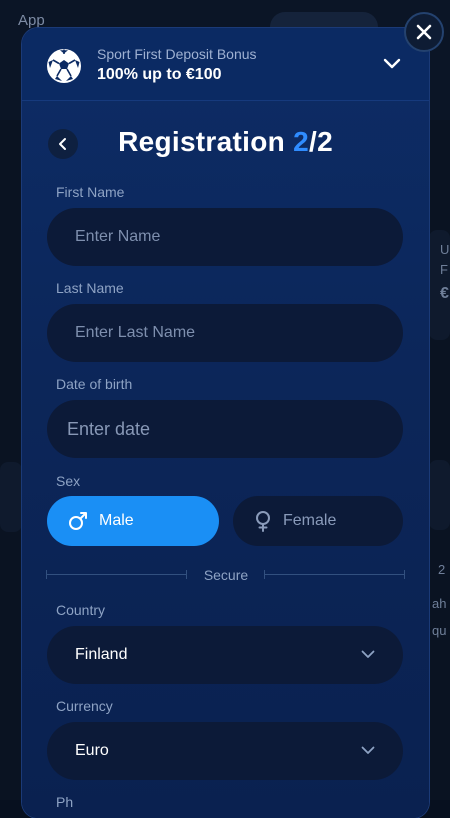 The width and height of the screenshot is (450, 818). I want to click on male-icon, so click(78, 521).